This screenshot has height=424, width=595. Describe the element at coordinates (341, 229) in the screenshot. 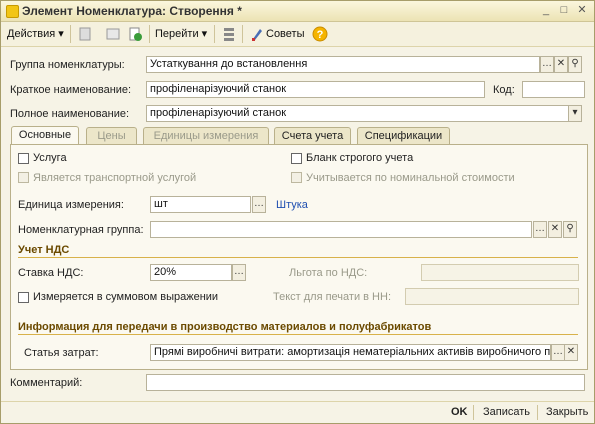

I see `nomenclature-group-input` at that location.